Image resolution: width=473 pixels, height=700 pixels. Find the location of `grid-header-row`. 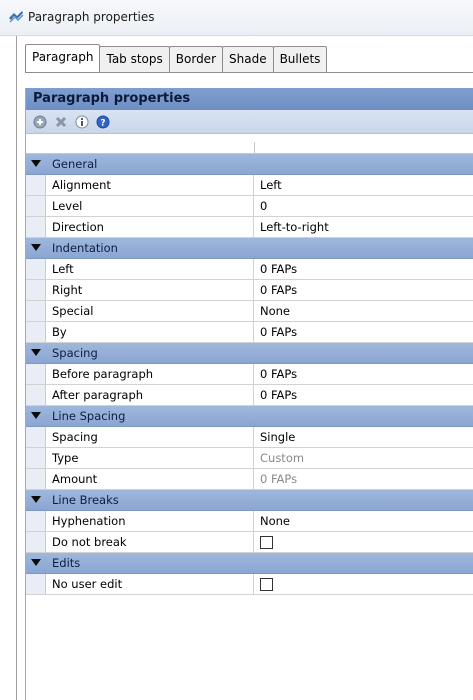

grid-header-row is located at coordinates (249, 148).